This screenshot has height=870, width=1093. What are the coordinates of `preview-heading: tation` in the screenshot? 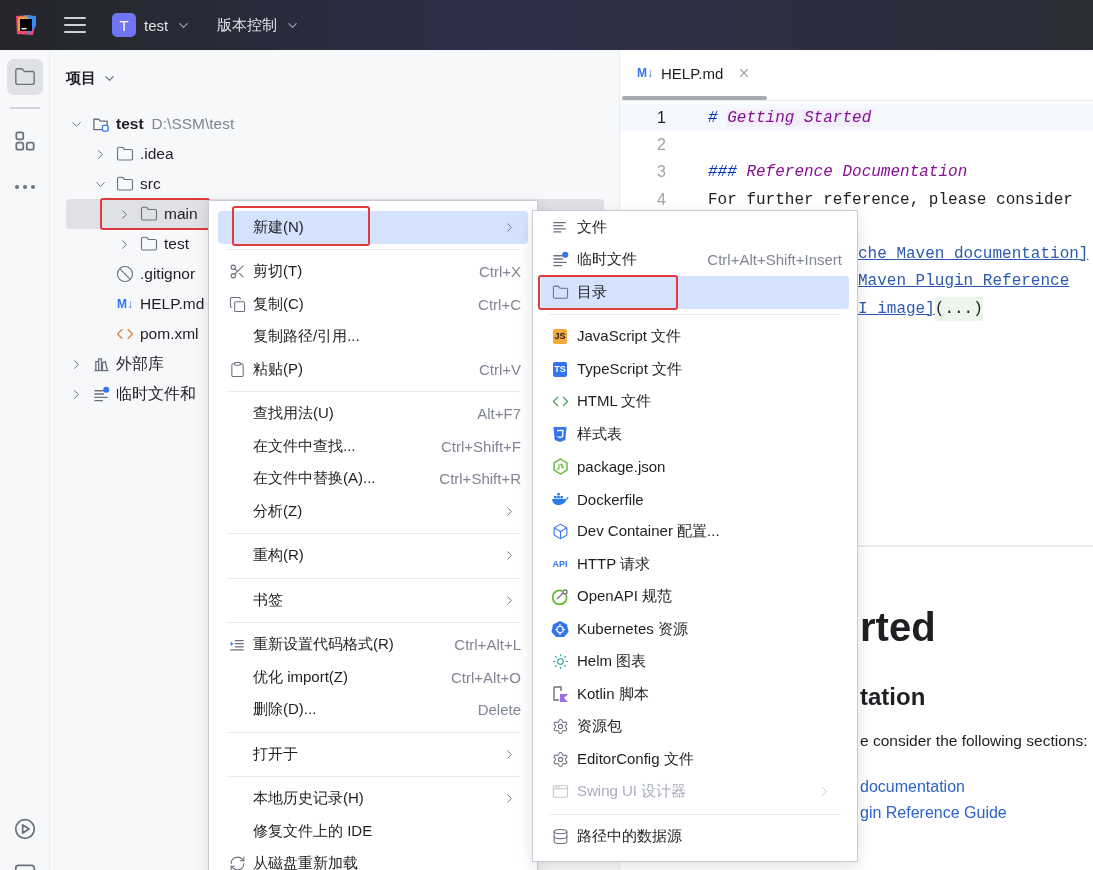 It's located at (893, 697).